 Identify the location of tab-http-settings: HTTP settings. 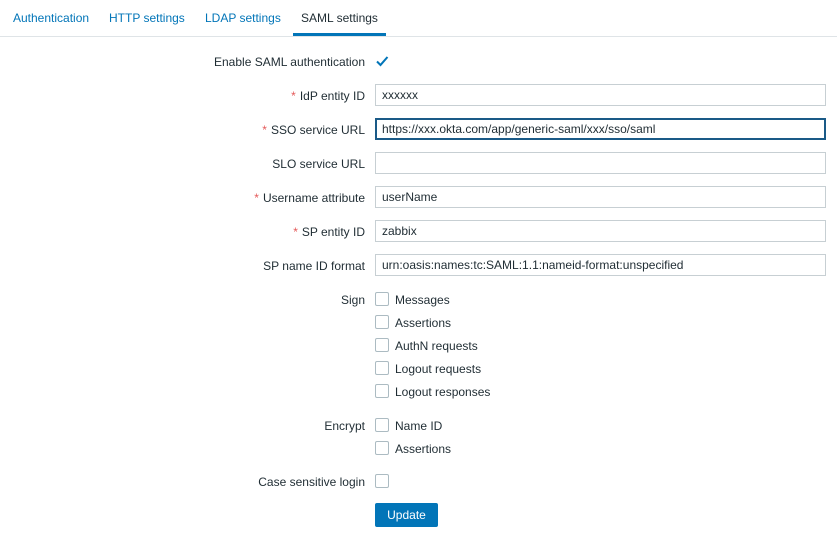
(147, 18).